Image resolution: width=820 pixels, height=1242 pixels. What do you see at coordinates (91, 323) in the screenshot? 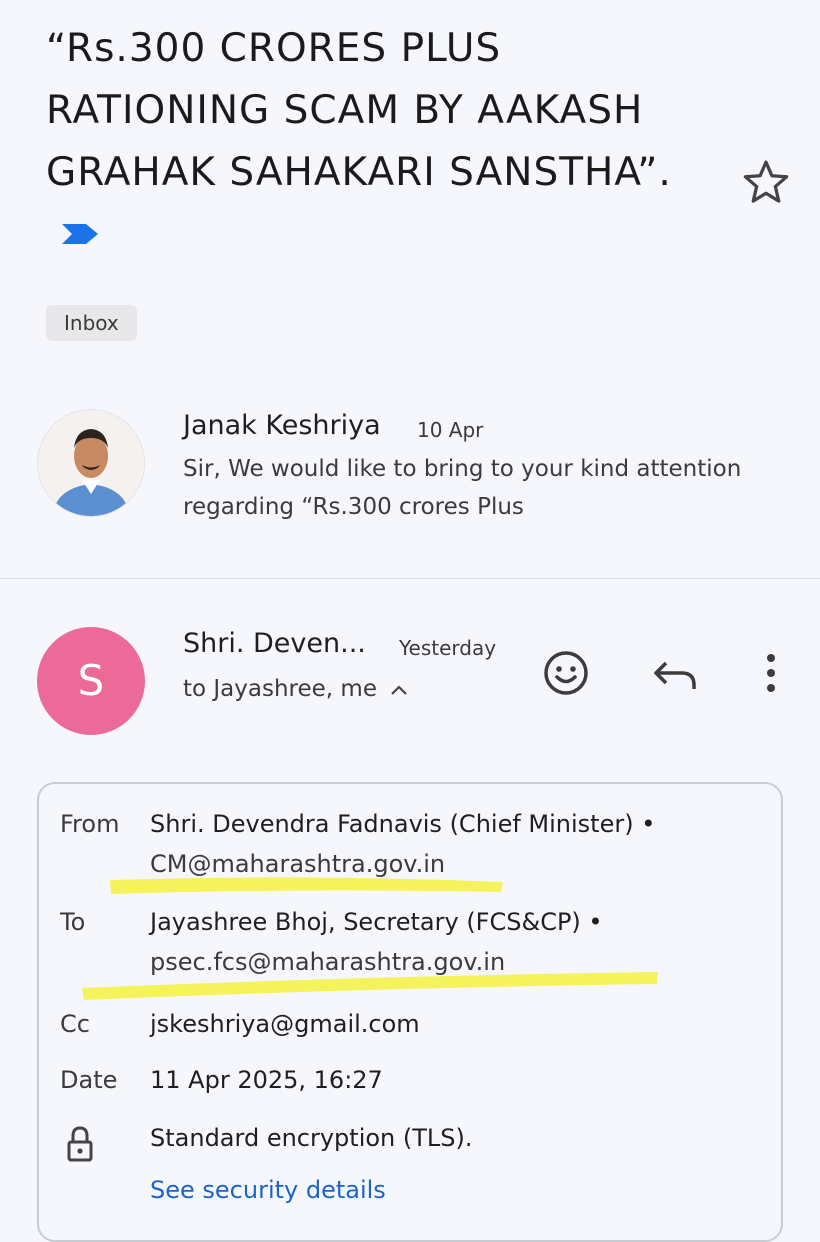
I see `inbox-label-chip: Inbox` at bounding box center [91, 323].